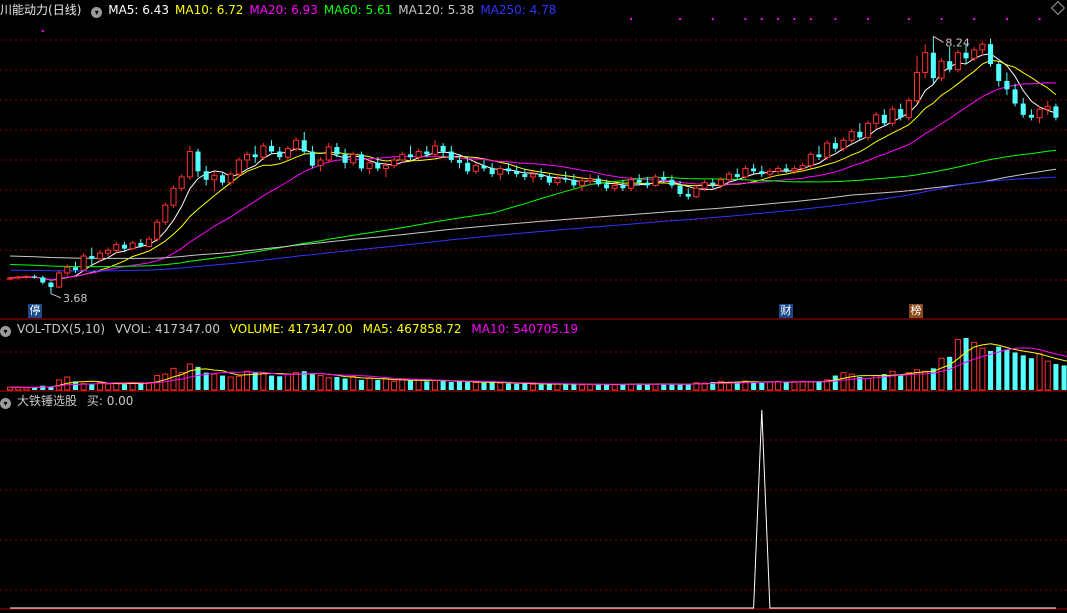 Image resolution: width=1067 pixels, height=613 pixels. Describe the element at coordinates (524, 329) in the screenshot. I see `volume-ma10-value: MA10: 540705.19` at that location.